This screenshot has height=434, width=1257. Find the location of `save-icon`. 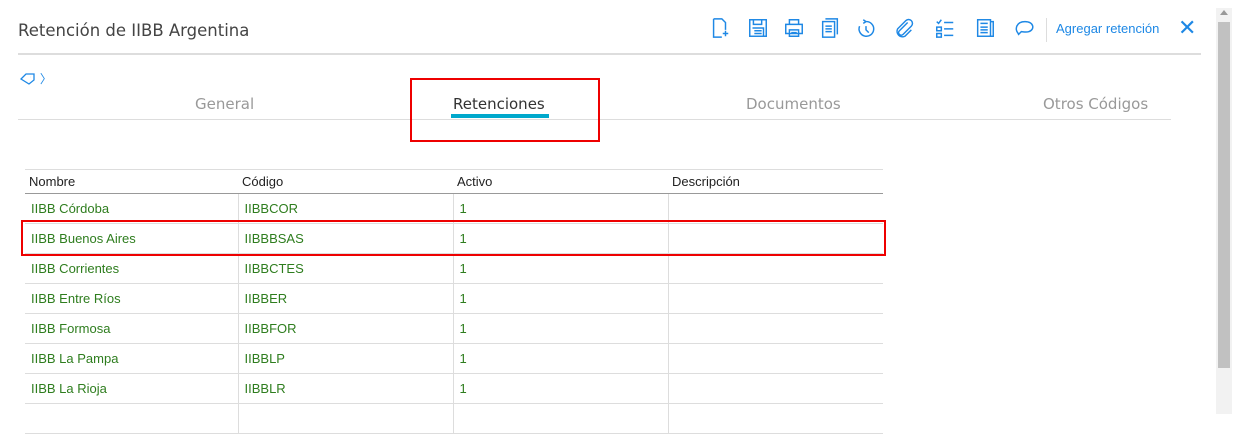

save-icon is located at coordinates (758, 28).